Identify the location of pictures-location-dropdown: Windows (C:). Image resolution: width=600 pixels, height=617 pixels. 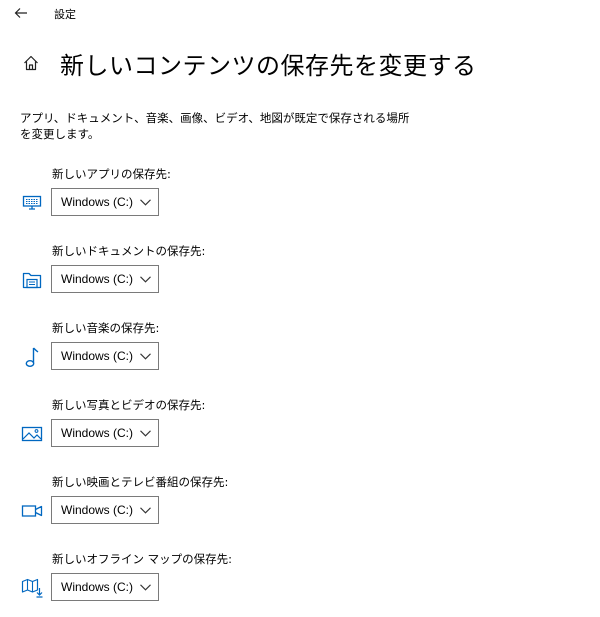
(105, 433).